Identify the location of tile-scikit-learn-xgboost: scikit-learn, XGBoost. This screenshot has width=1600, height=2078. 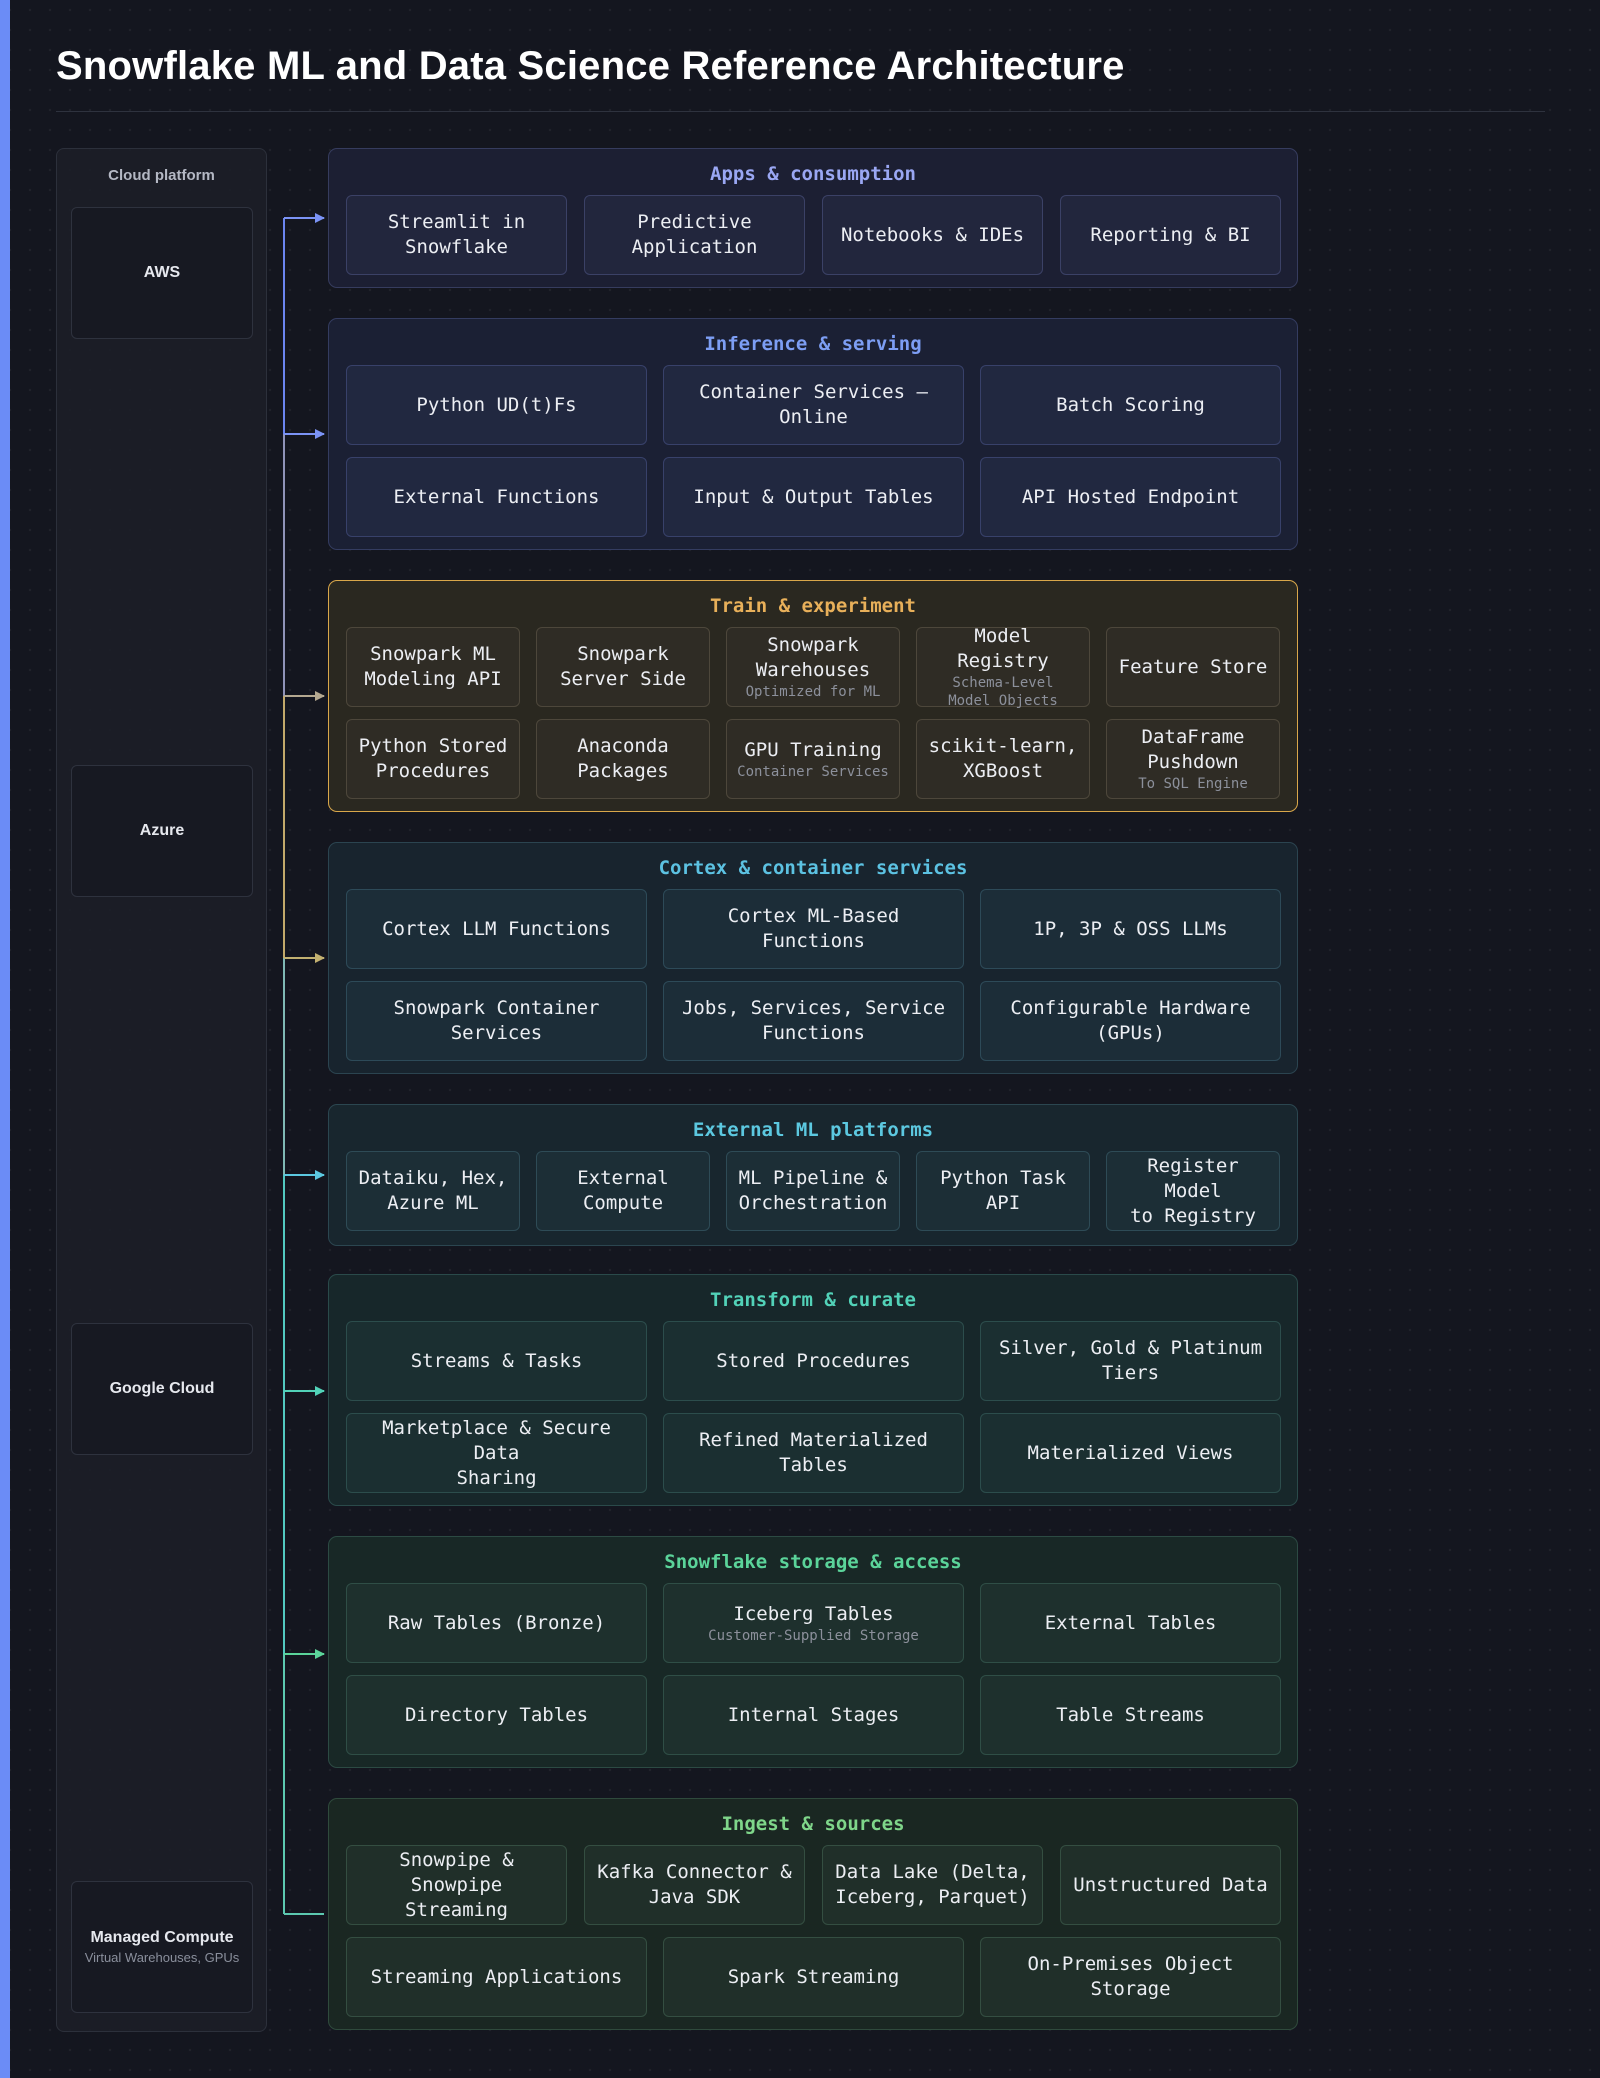
(1003, 759).